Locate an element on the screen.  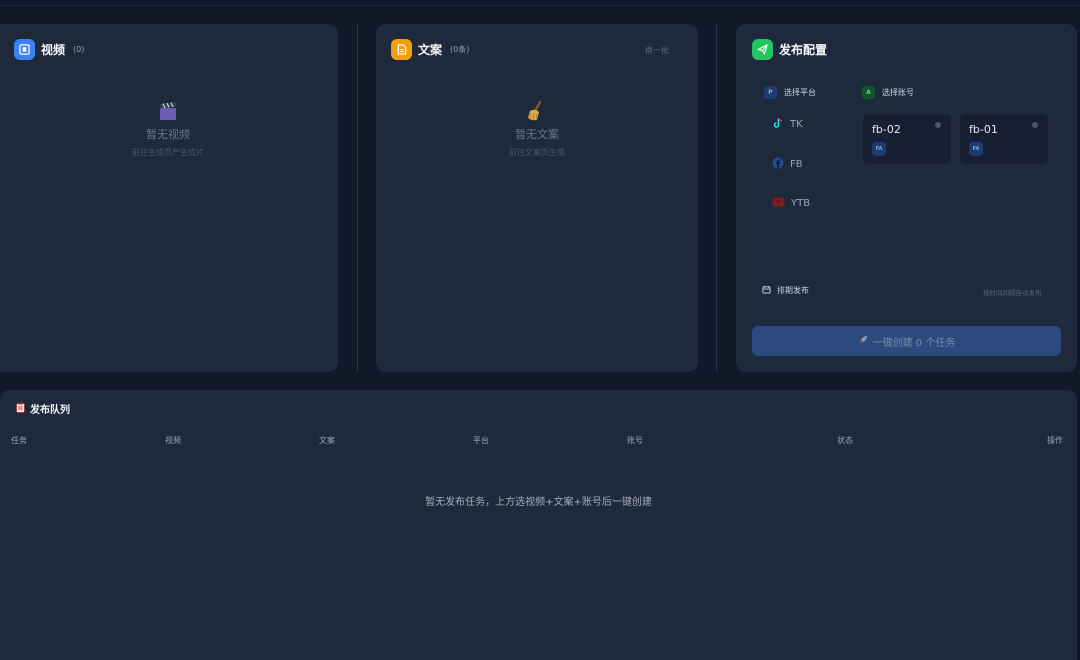
video-panel-title: 视频 is located at coordinates (53, 50).